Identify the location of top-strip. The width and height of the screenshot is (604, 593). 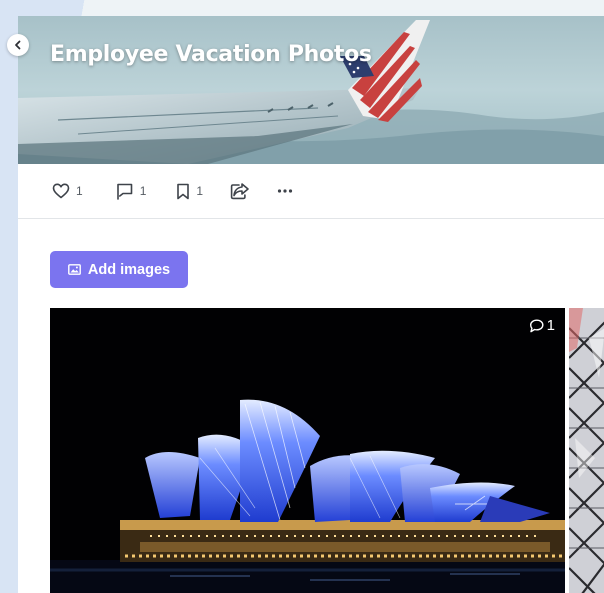
(347, 8).